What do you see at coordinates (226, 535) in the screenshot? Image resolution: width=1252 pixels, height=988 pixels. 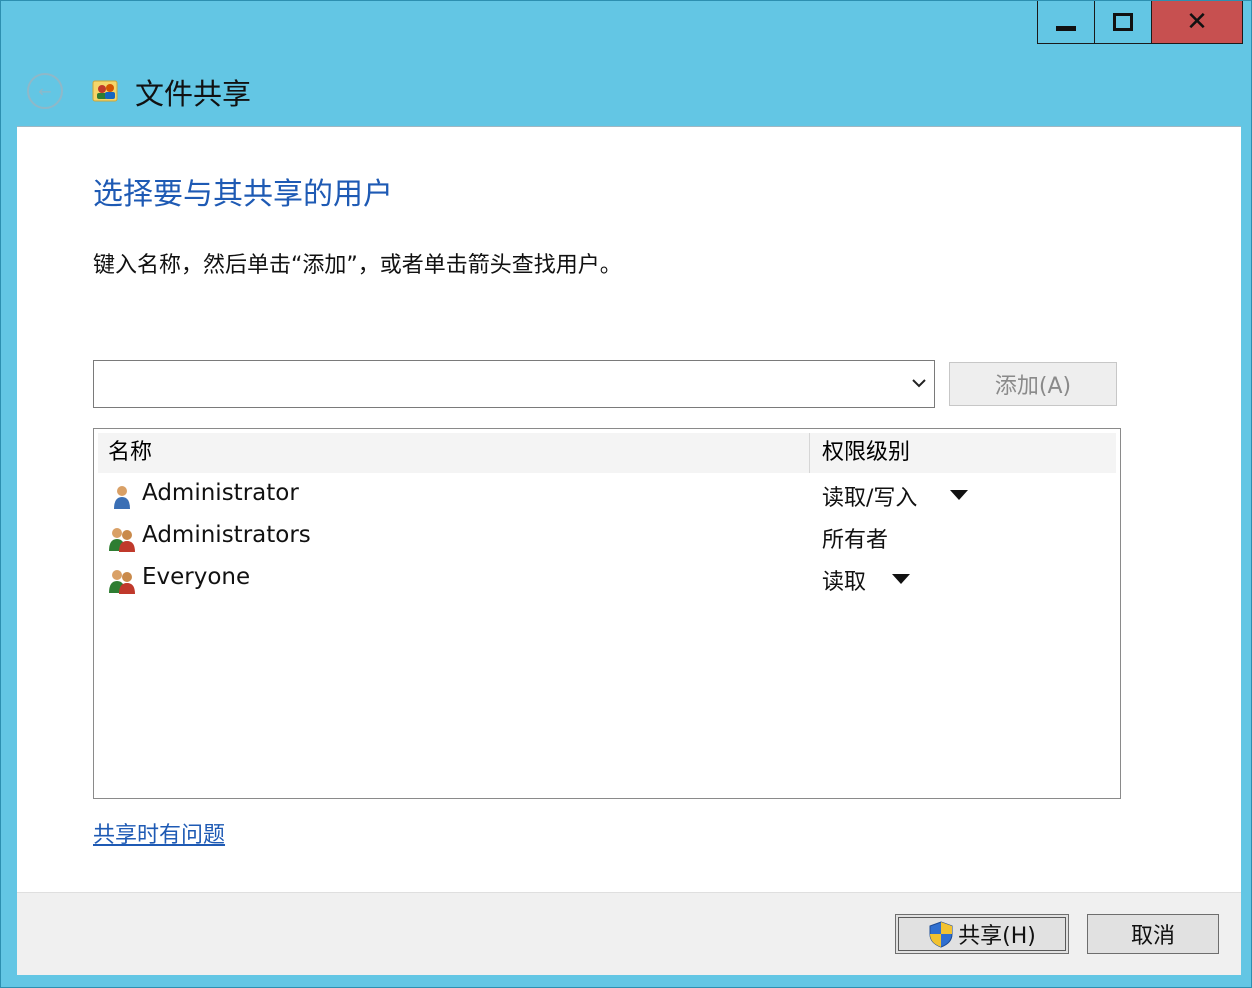 I see `row-user-name: Administrators` at bounding box center [226, 535].